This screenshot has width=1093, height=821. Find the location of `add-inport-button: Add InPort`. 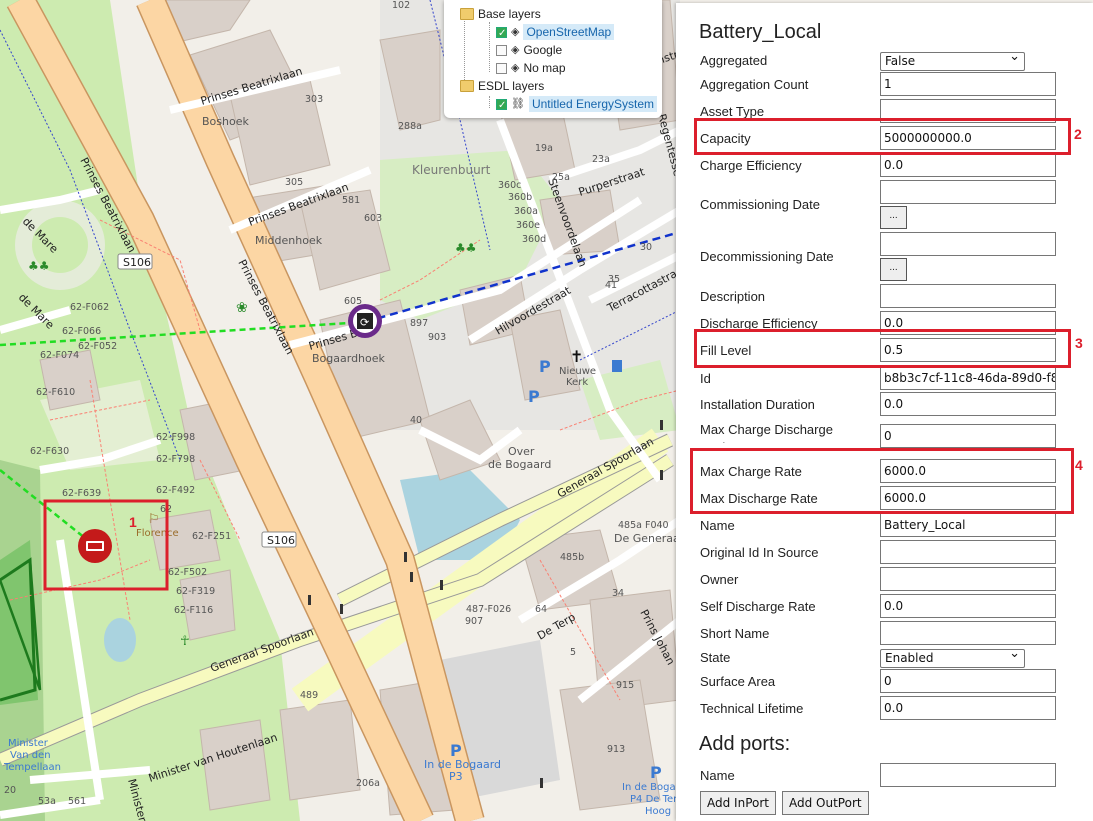

add-inport-button: Add InPort is located at coordinates (738, 803).